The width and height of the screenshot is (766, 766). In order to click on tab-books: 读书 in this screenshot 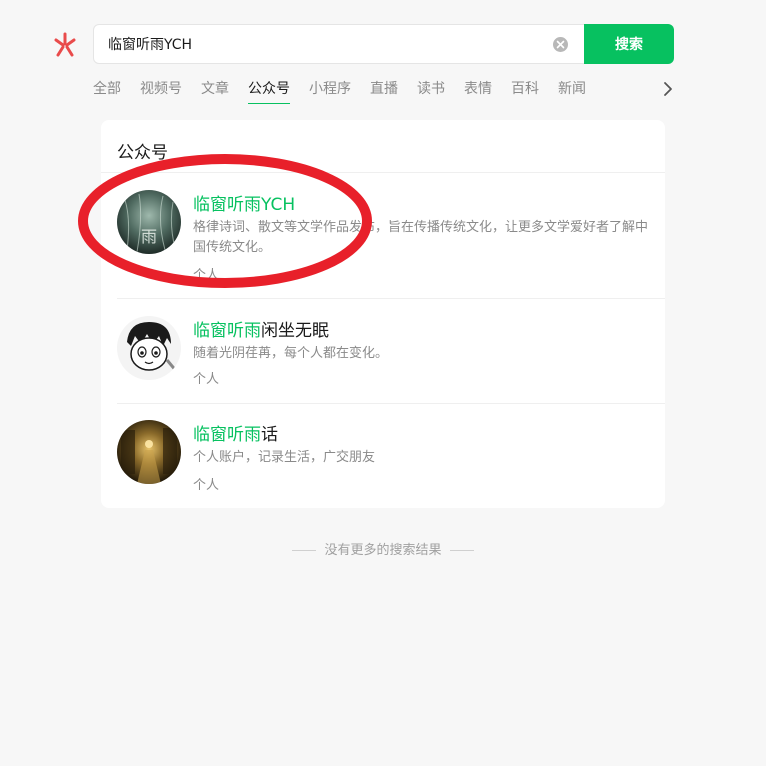, I will do `click(431, 91)`.